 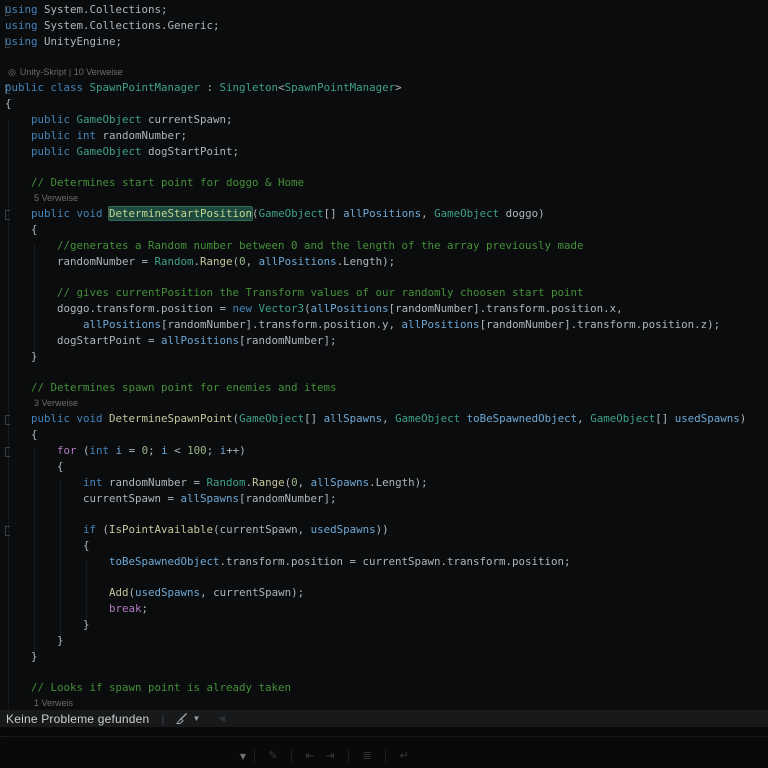 I want to click on code-line: public GameObject currentSpawn;, so click(x=386, y=120).